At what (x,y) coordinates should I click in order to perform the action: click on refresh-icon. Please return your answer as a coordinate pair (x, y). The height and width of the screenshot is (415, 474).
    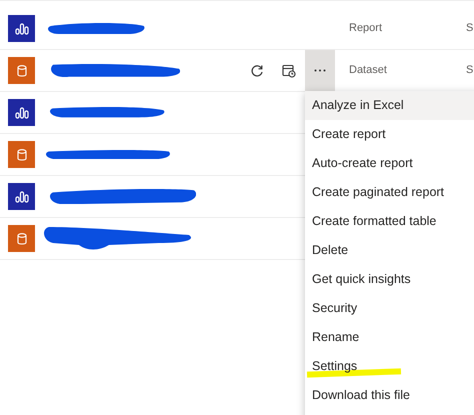
    Looking at the image, I should click on (257, 71).